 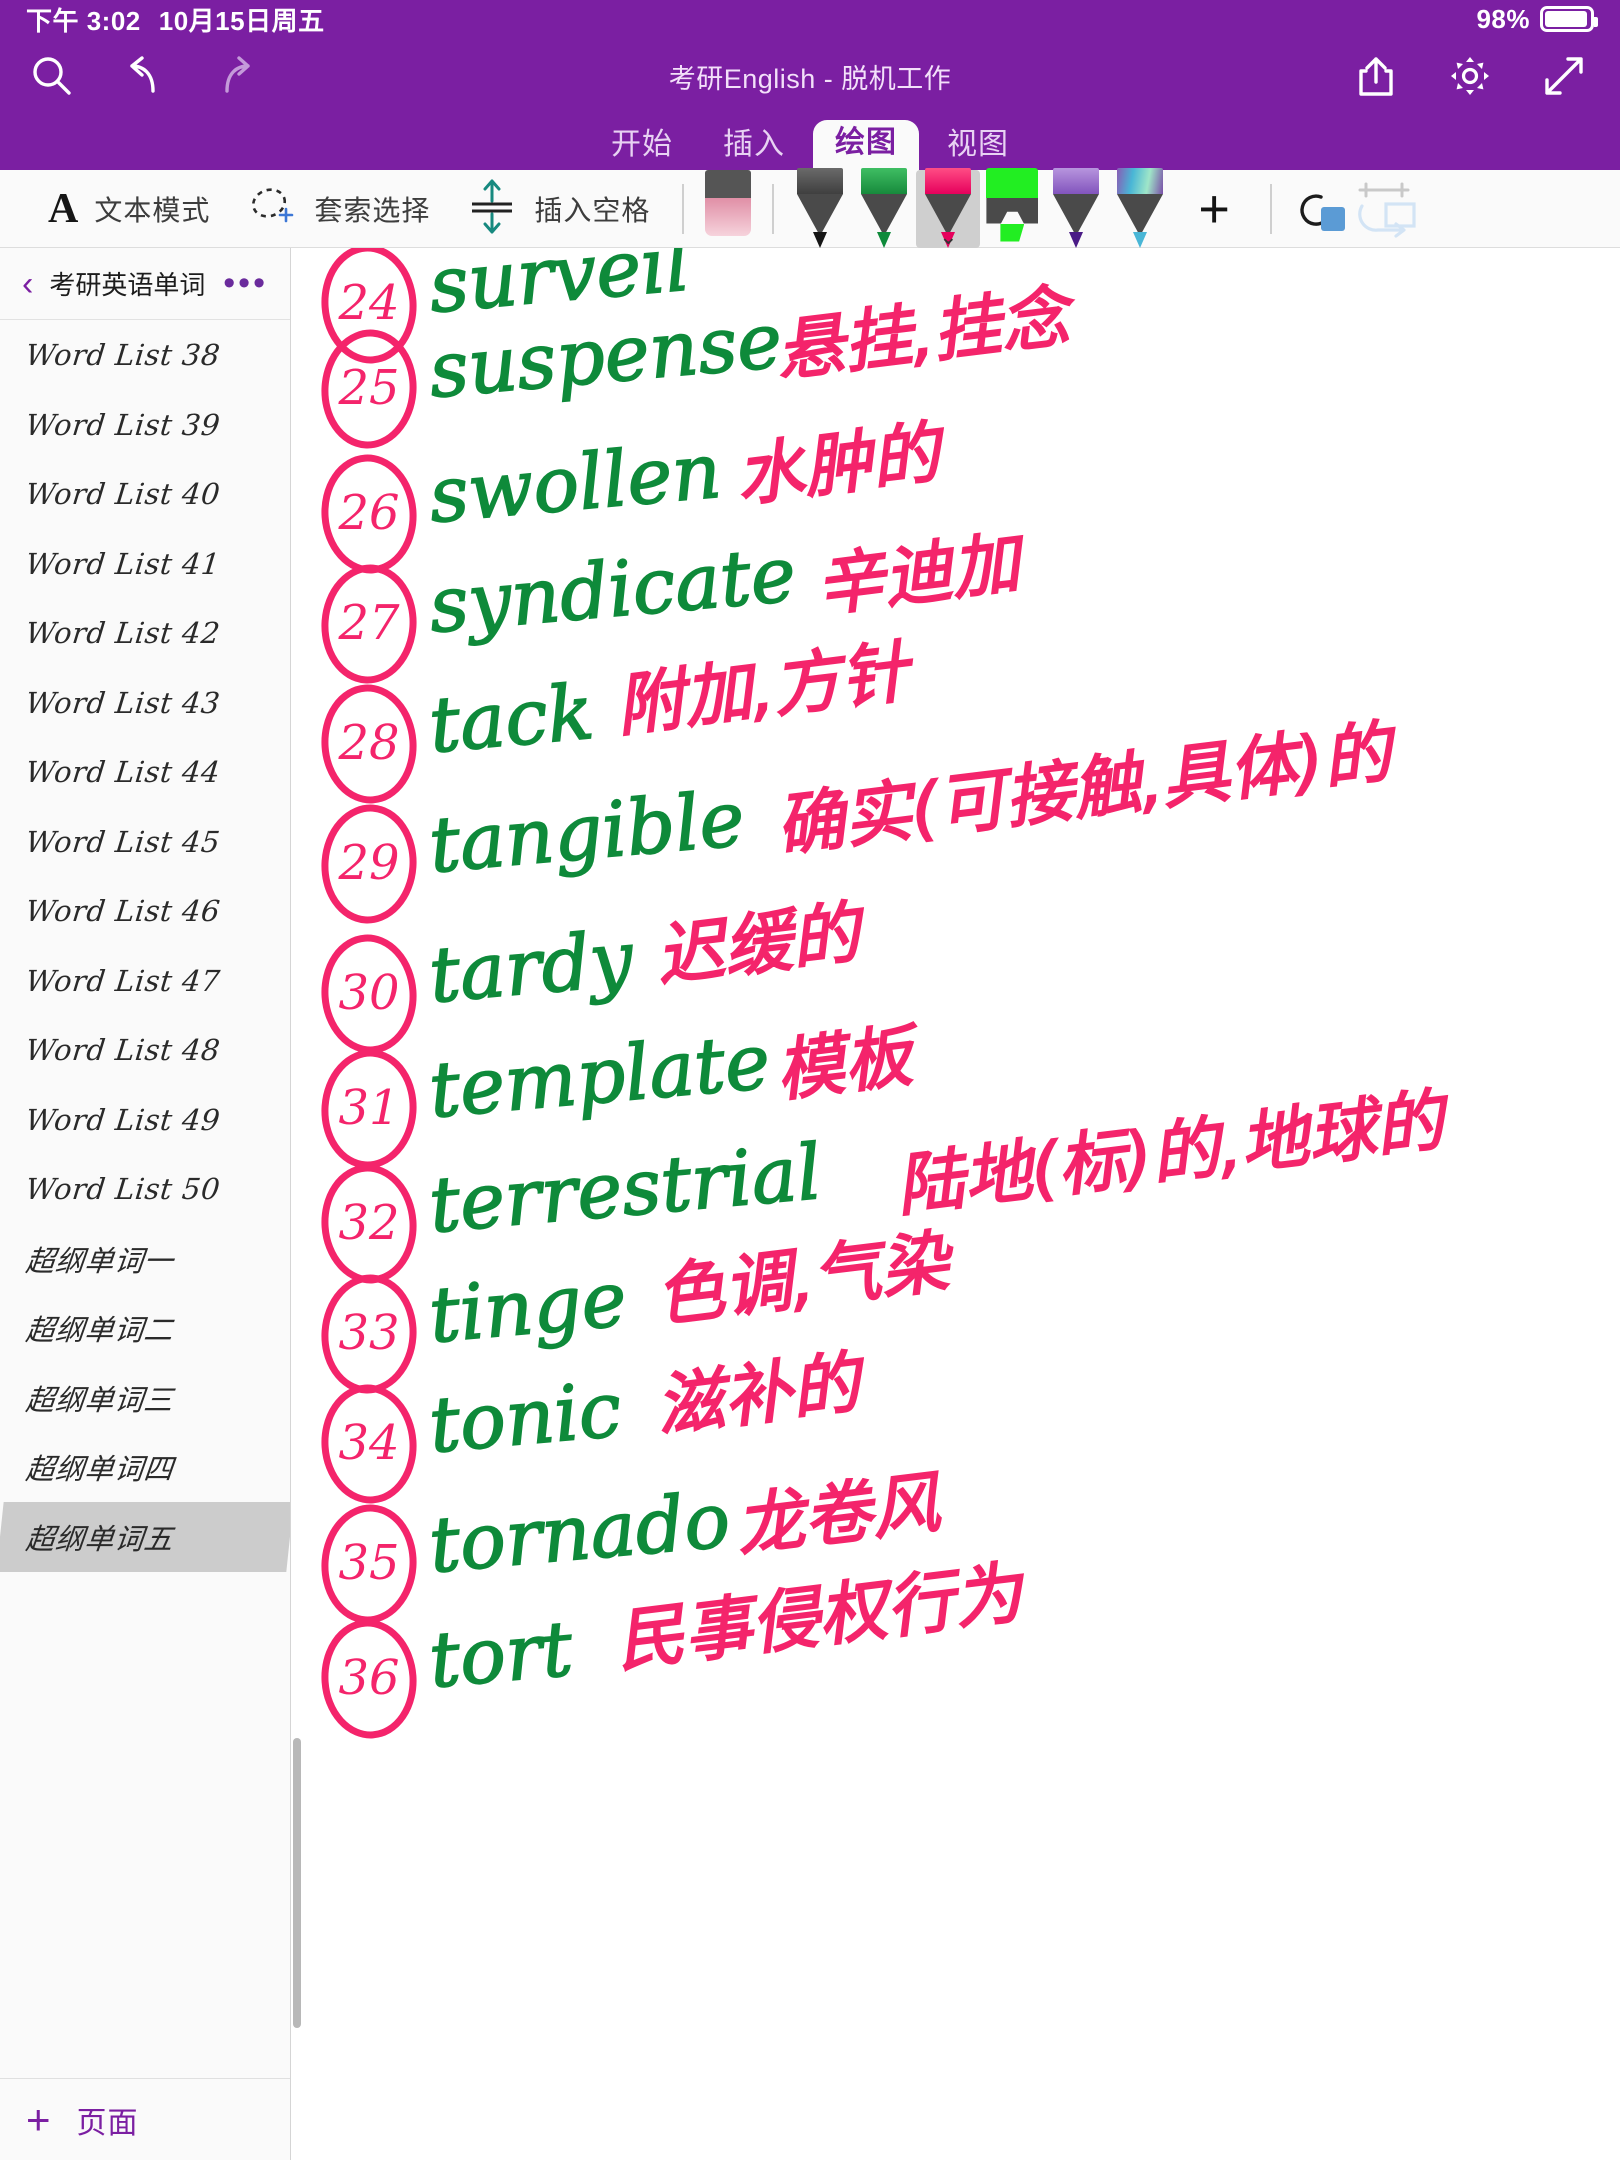 What do you see at coordinates (27, 284) in the screenshot?
I see `chevron-left-icon: ‹` at bounding box center [27, 284].